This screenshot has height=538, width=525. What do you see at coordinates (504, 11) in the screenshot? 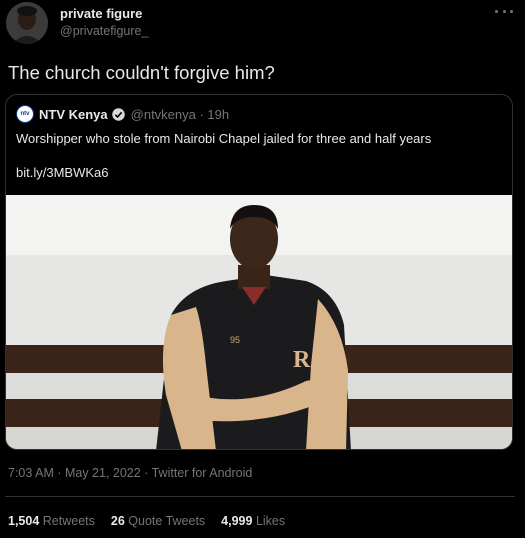
I see `more-icon` at bounding box center [504, 11].